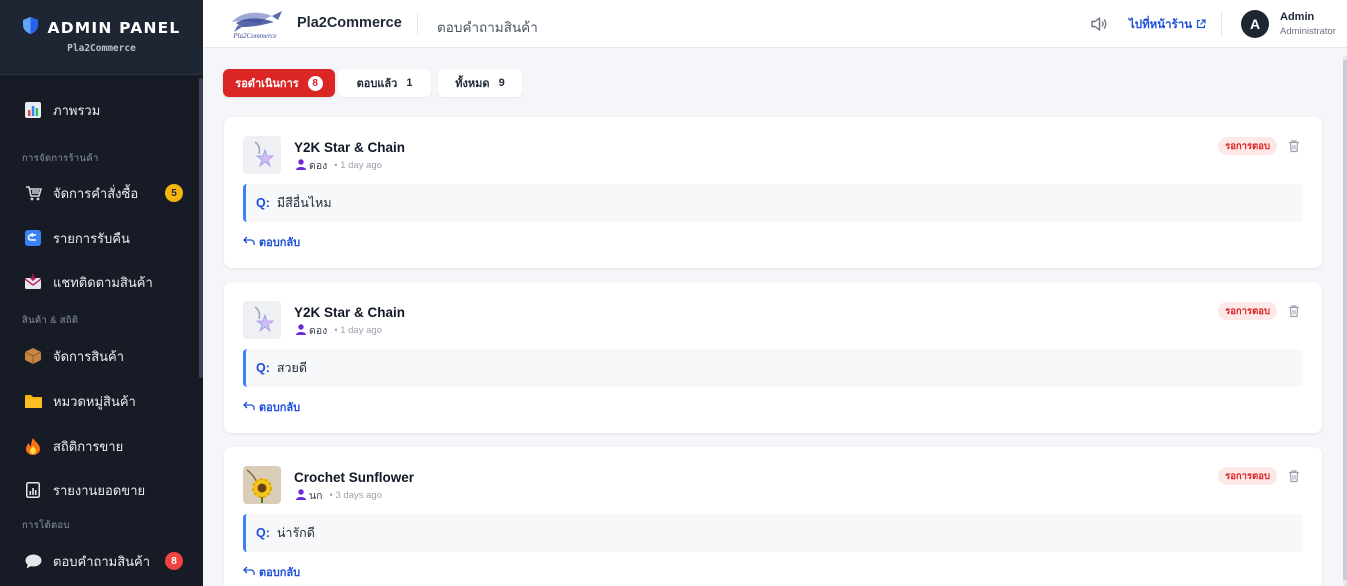 This screenshot has width=1347, height=586. I want to click on folder-icon, so click(33, 401).